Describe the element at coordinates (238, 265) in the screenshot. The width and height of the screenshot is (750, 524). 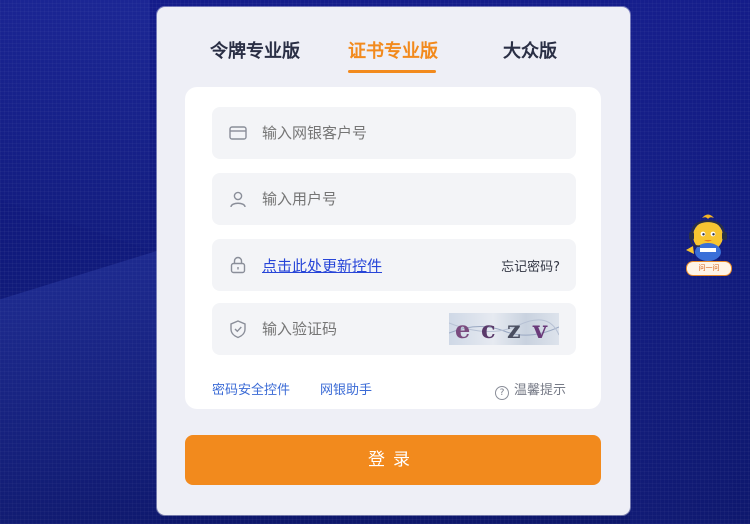
I see `lock-icon` at that location.